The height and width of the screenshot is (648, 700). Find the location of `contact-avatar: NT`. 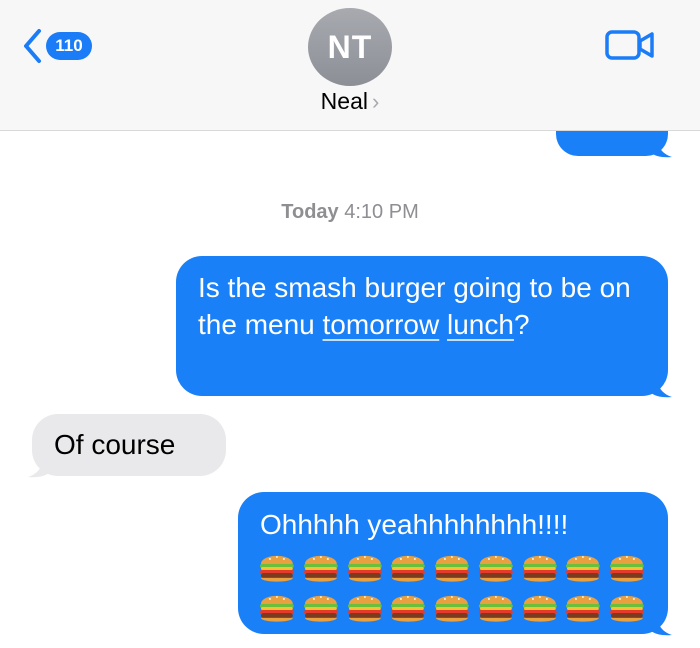

contact-avatar: NT is located at coordinates (350, 47).